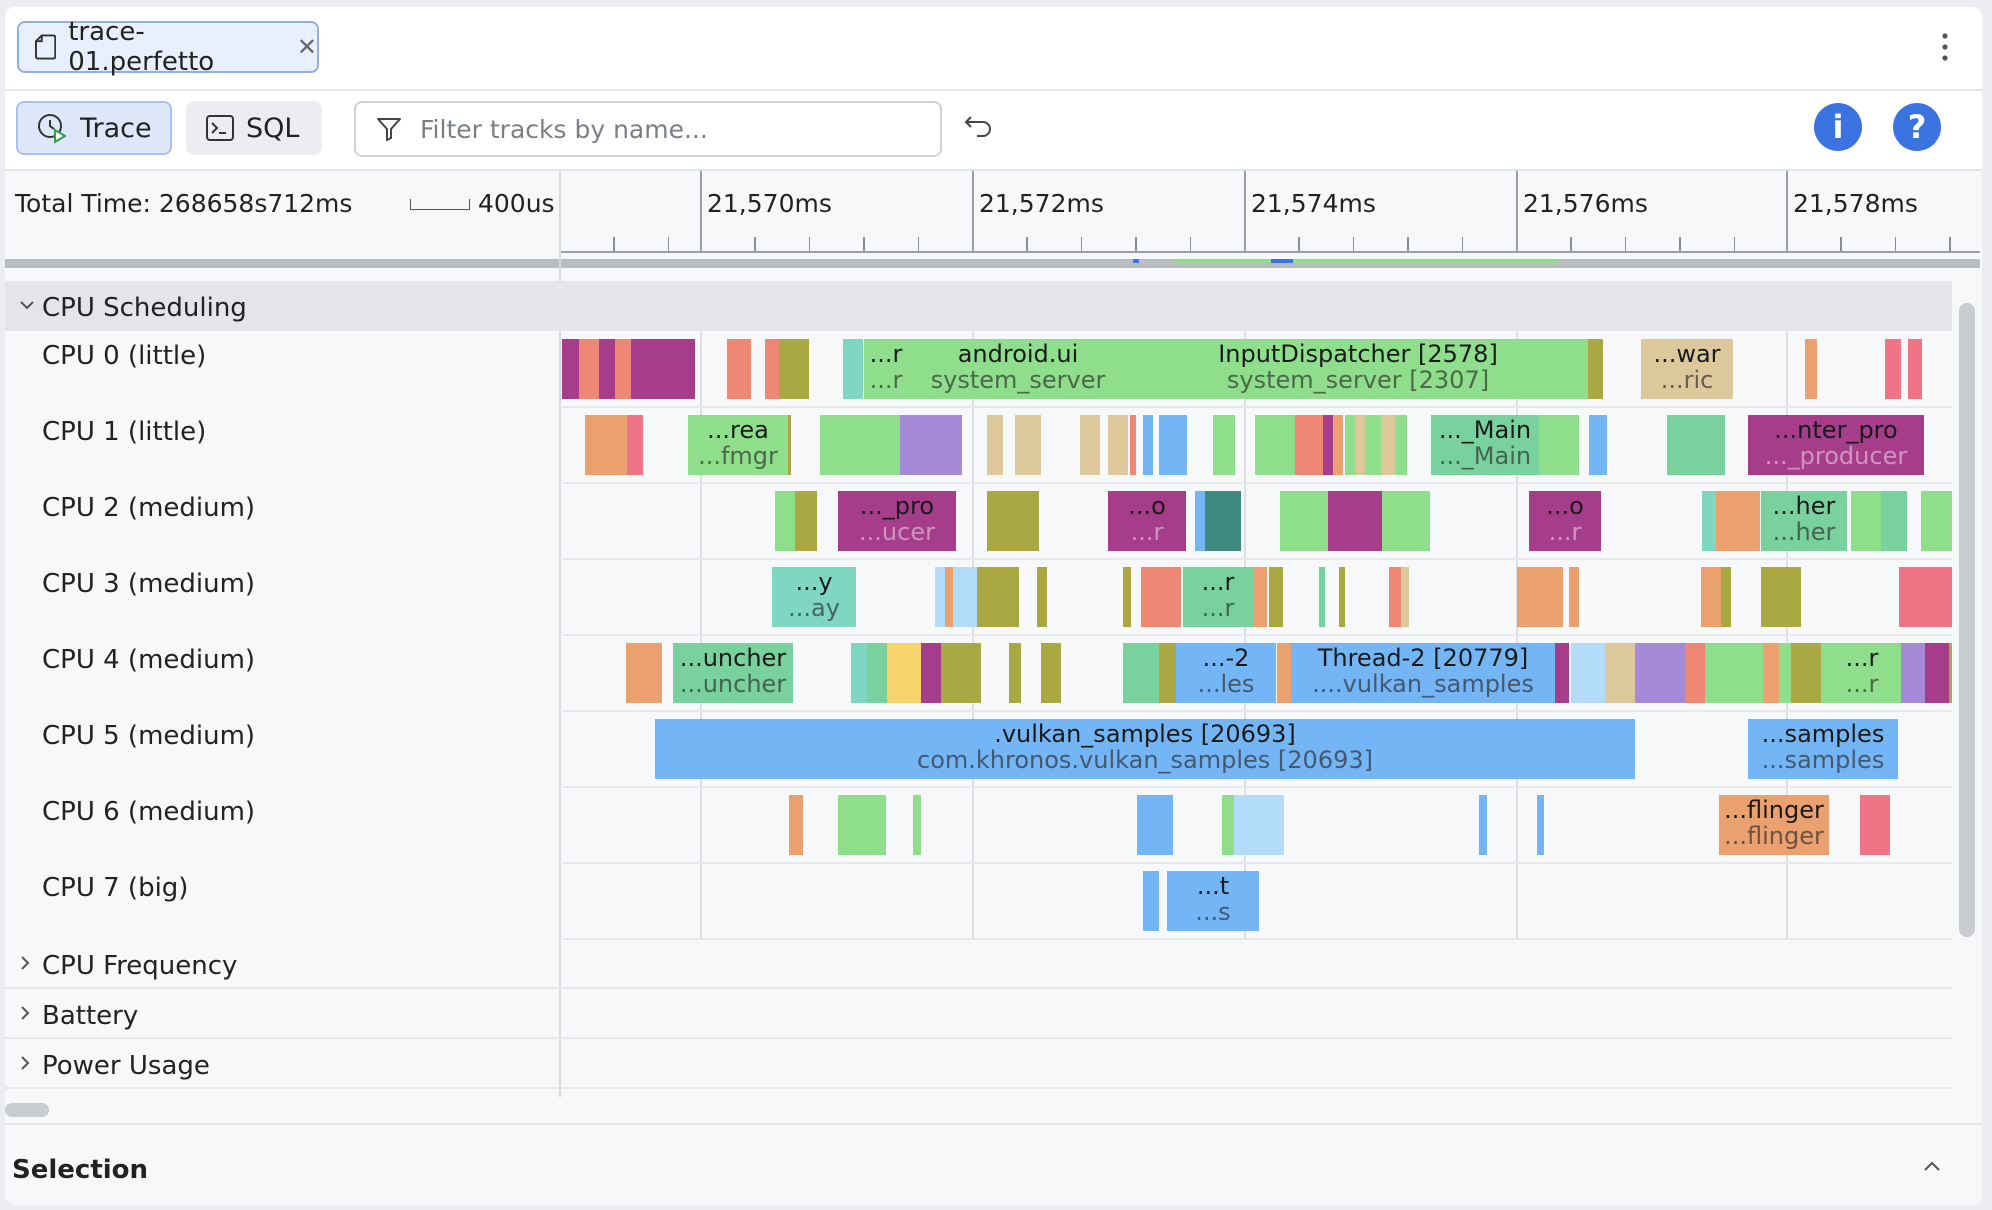 The image size is (1992, 1210). What do you see at coordinates (254, 128) in the screenshot?
I see `sql-button: SQL` at bounding box center [254, 128].